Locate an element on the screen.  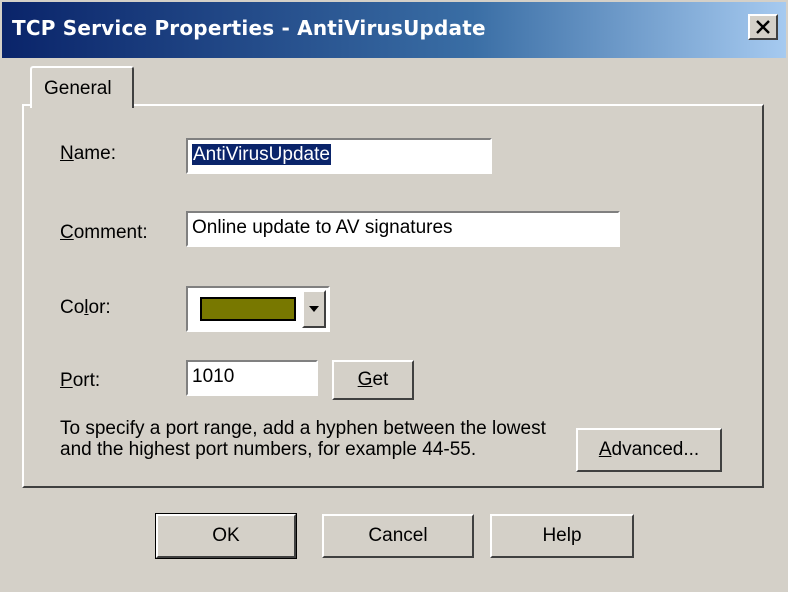
close-button is located at coordinates (763, 27).